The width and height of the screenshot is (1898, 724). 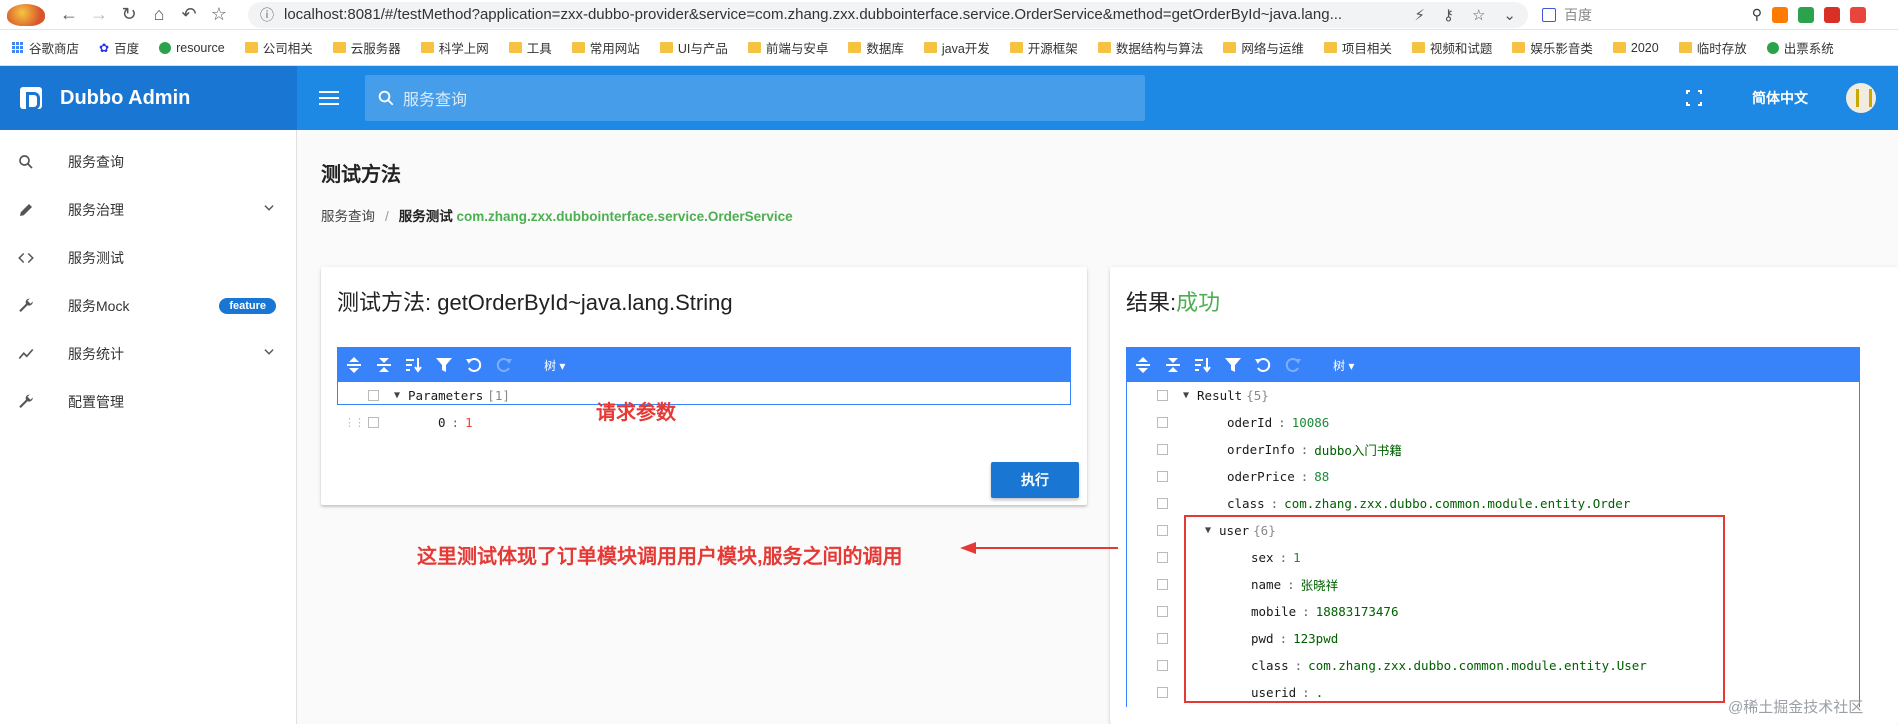 I want to click on bookmark-folder: 项目相关, so click(x=1357, y=47).